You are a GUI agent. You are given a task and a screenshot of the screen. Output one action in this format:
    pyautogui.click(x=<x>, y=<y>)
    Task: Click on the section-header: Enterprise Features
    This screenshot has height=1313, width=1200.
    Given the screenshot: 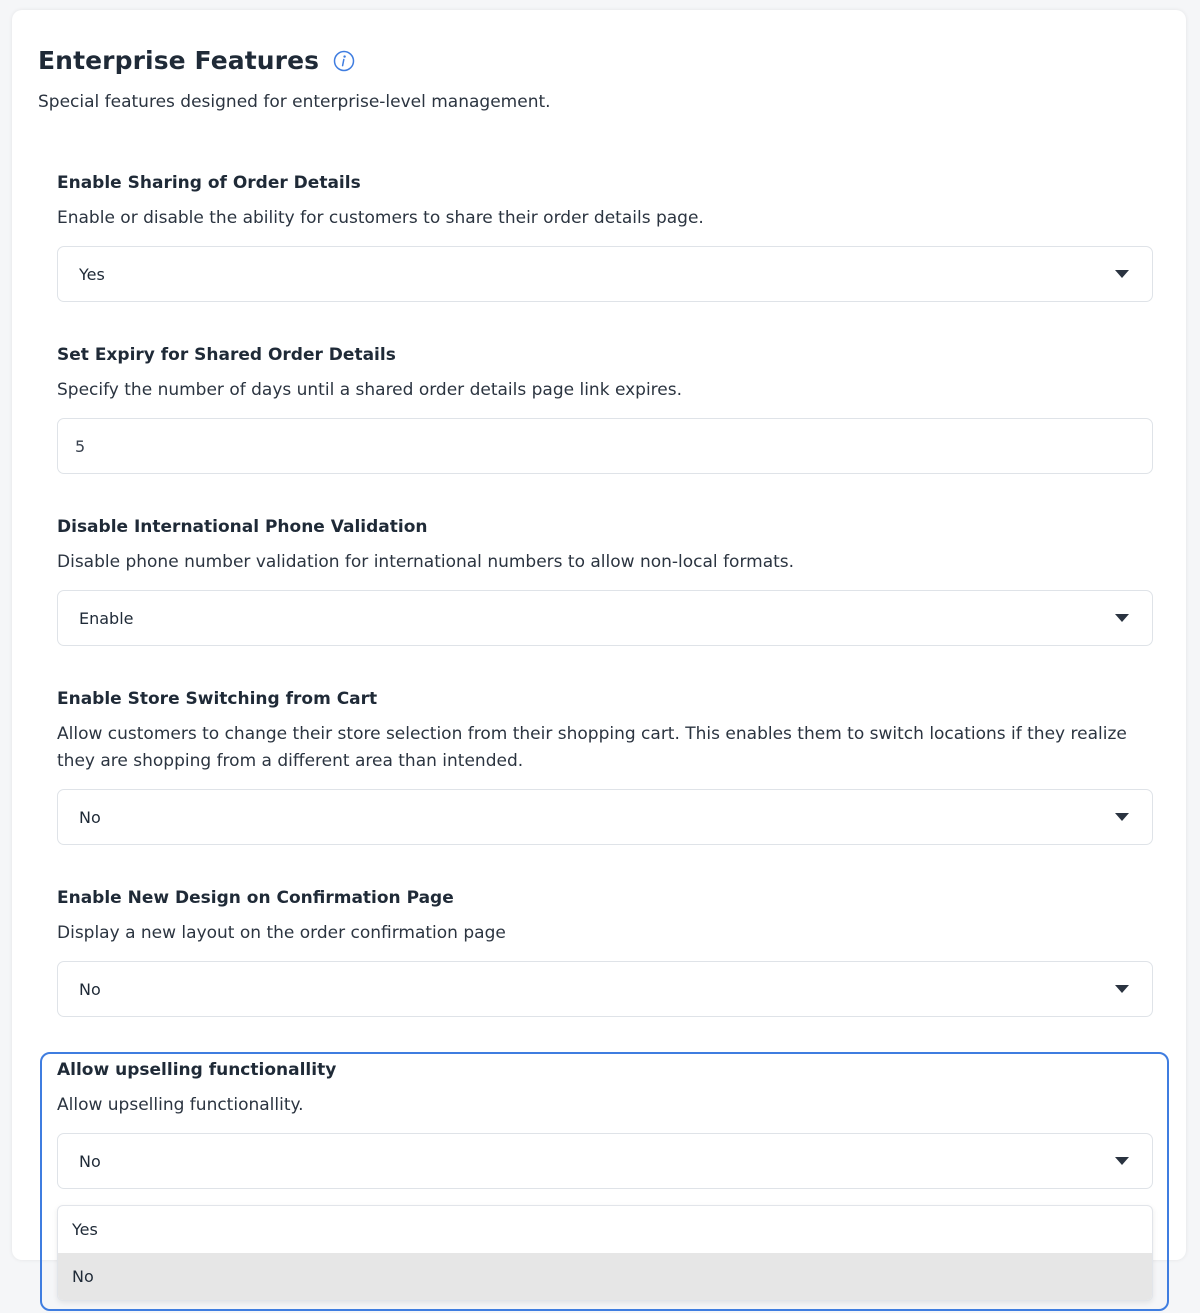 What is the action you would take?
    pyautogui.click(x=196, y=60)
    